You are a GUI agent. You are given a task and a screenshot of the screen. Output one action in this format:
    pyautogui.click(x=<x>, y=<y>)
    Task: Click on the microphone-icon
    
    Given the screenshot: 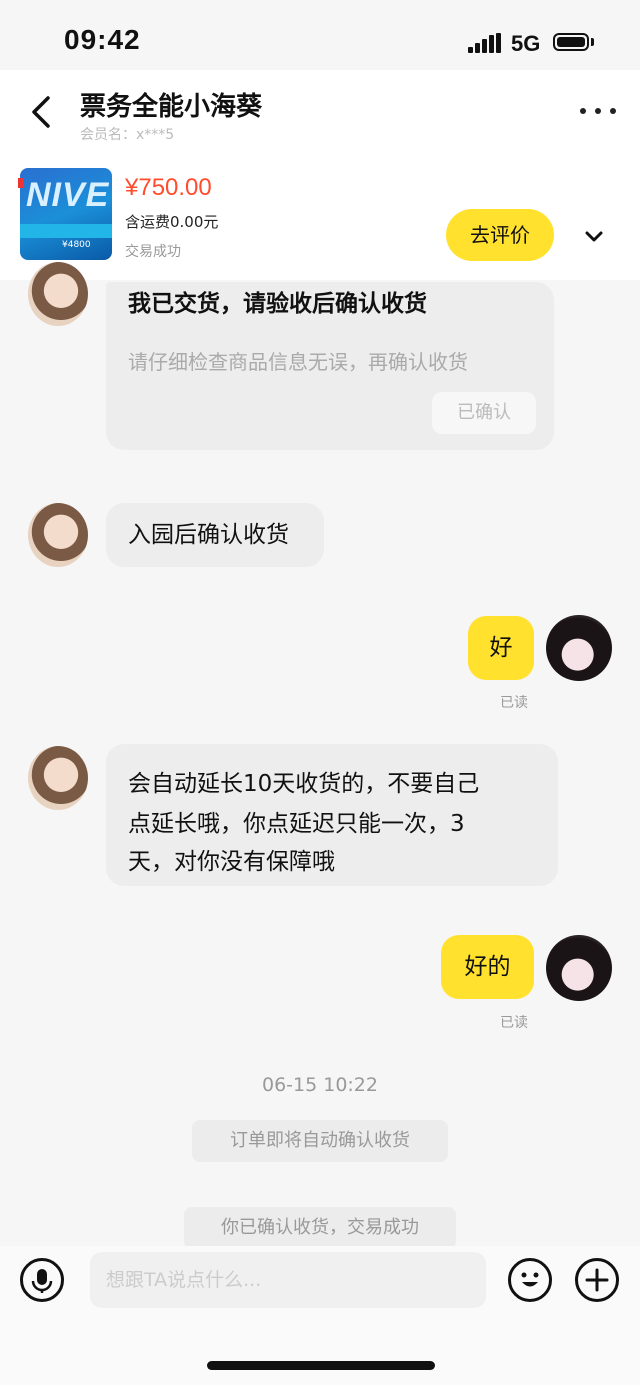 What is the action you would take?
    pyautogui.click(x=42, y=1280)
    